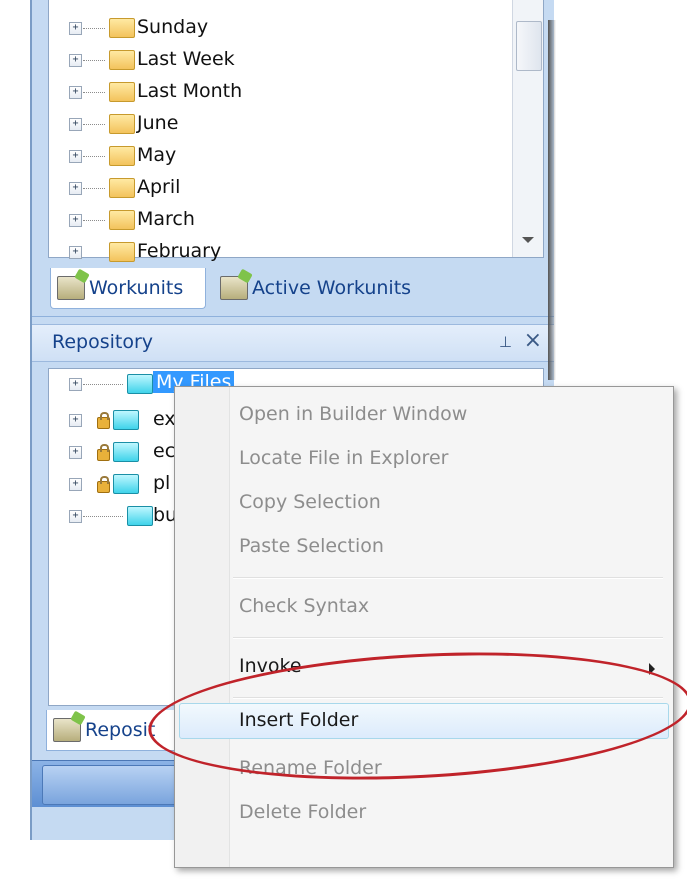 This screenshot has height=888, width=687. I want to click on tree-item-label: ex, so click(164, 419).